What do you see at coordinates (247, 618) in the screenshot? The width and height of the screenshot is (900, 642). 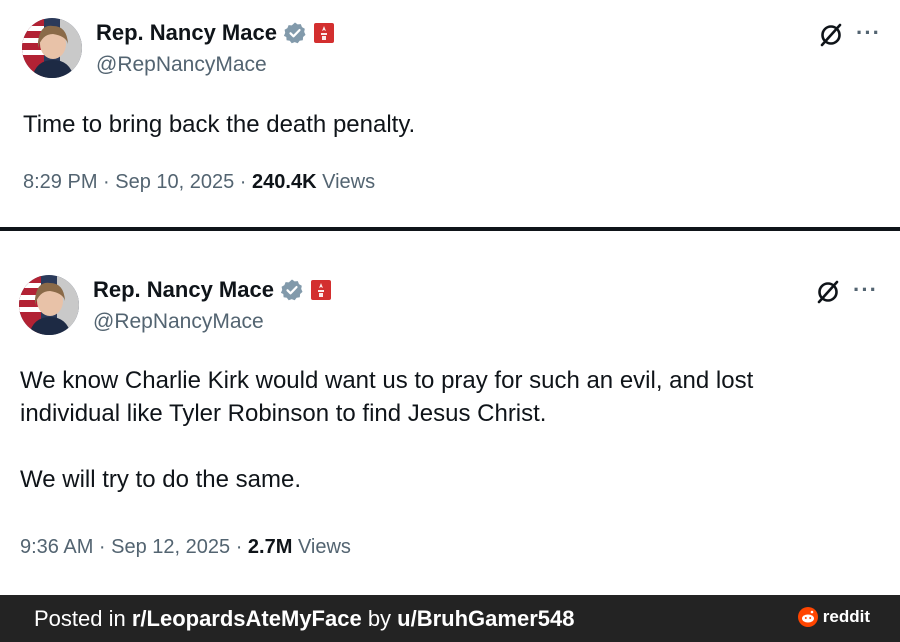 I see `subreddit-link: r/LeopardsAteMyFace` at bounding box center [247, 618].